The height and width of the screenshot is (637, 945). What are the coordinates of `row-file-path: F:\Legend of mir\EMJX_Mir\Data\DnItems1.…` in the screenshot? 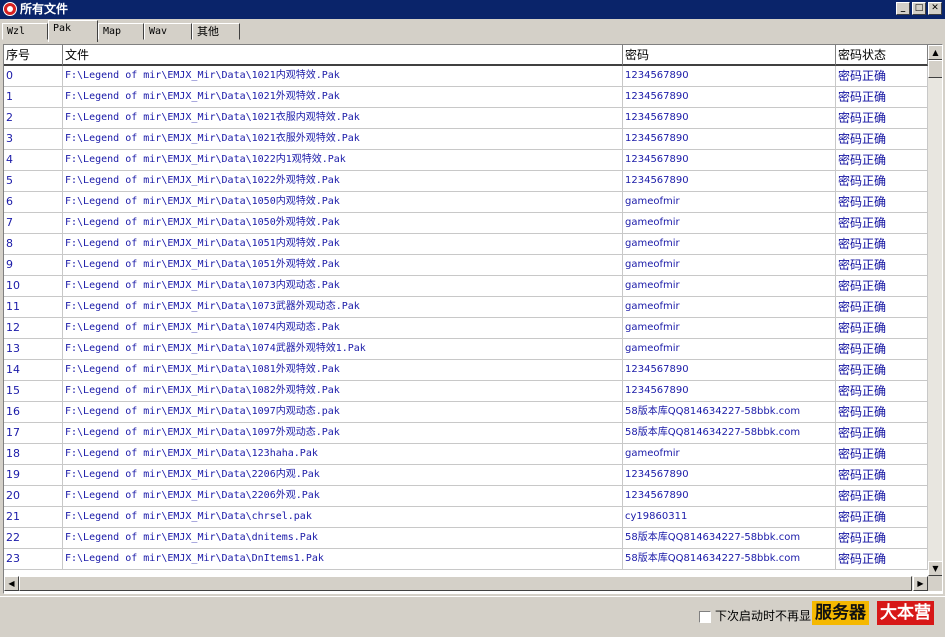 It's located at (343, 559).